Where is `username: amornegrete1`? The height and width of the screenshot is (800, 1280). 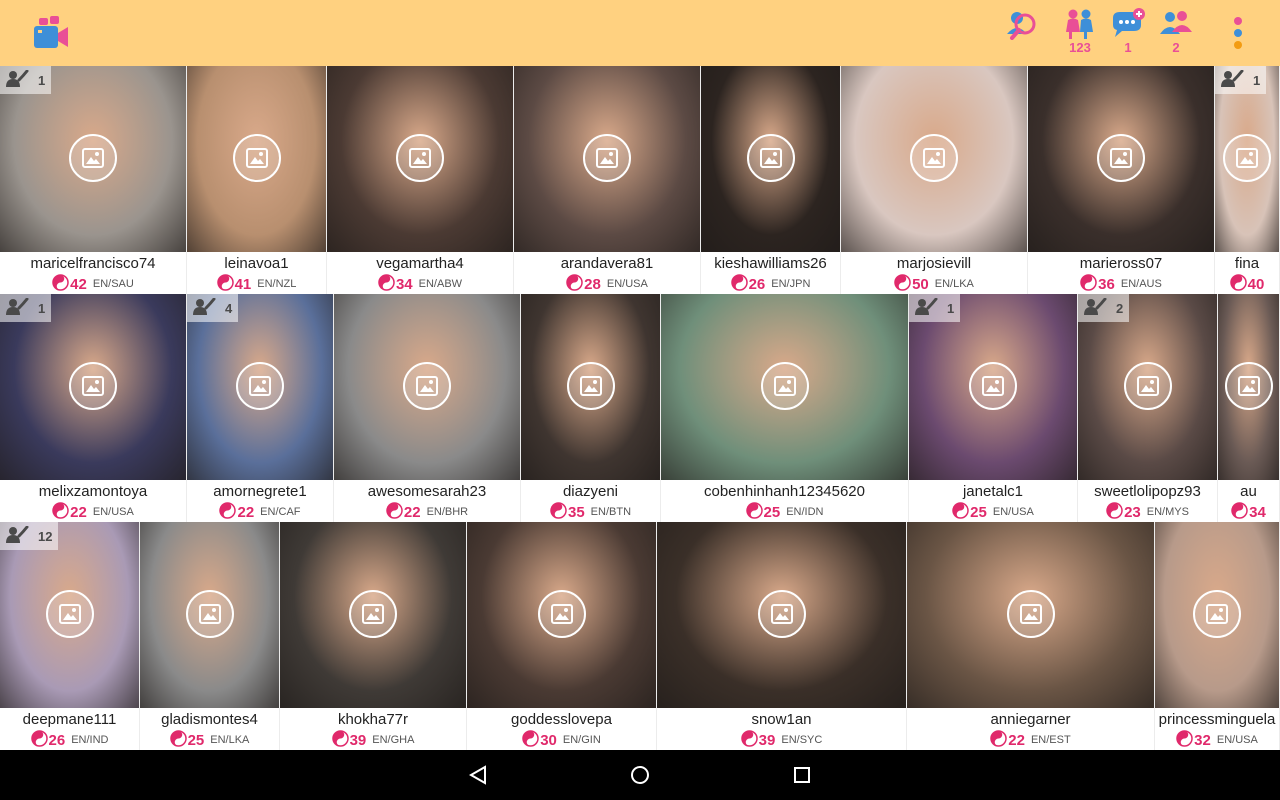
username: amornegrete1 is located at coordinates (260, 491).